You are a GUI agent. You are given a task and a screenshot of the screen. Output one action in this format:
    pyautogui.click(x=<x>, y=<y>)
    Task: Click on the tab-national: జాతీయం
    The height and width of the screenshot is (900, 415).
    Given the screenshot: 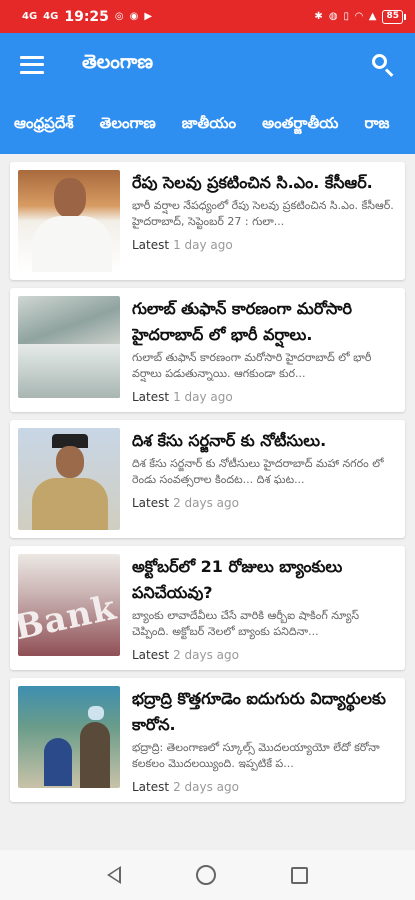 What is the action you would take?
    pyautogui.click(x=209, y=125)
    